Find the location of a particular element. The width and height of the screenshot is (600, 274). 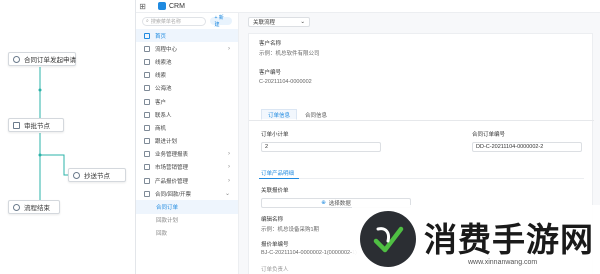

quote-no-label: 报价单编号 is located at coordinates (275, 245).